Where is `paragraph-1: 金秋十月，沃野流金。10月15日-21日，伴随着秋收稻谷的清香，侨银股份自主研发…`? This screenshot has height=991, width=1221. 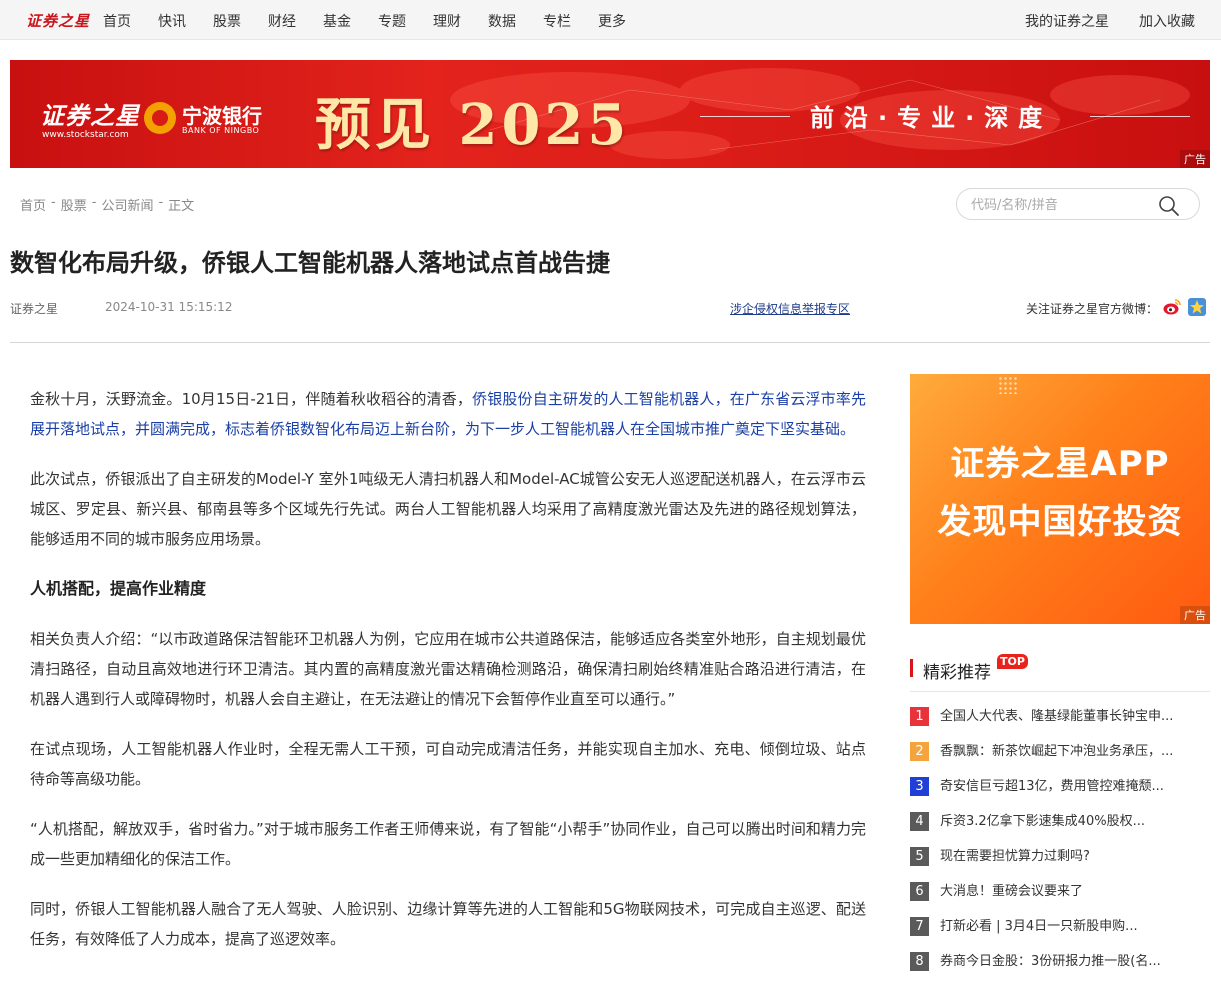
paragraph-1: 金秋十月，沃野流金。10月15日-21日，伴随着秋收稻谷的清香，侨银股份自主研发… is located at coordinates (448, 414).